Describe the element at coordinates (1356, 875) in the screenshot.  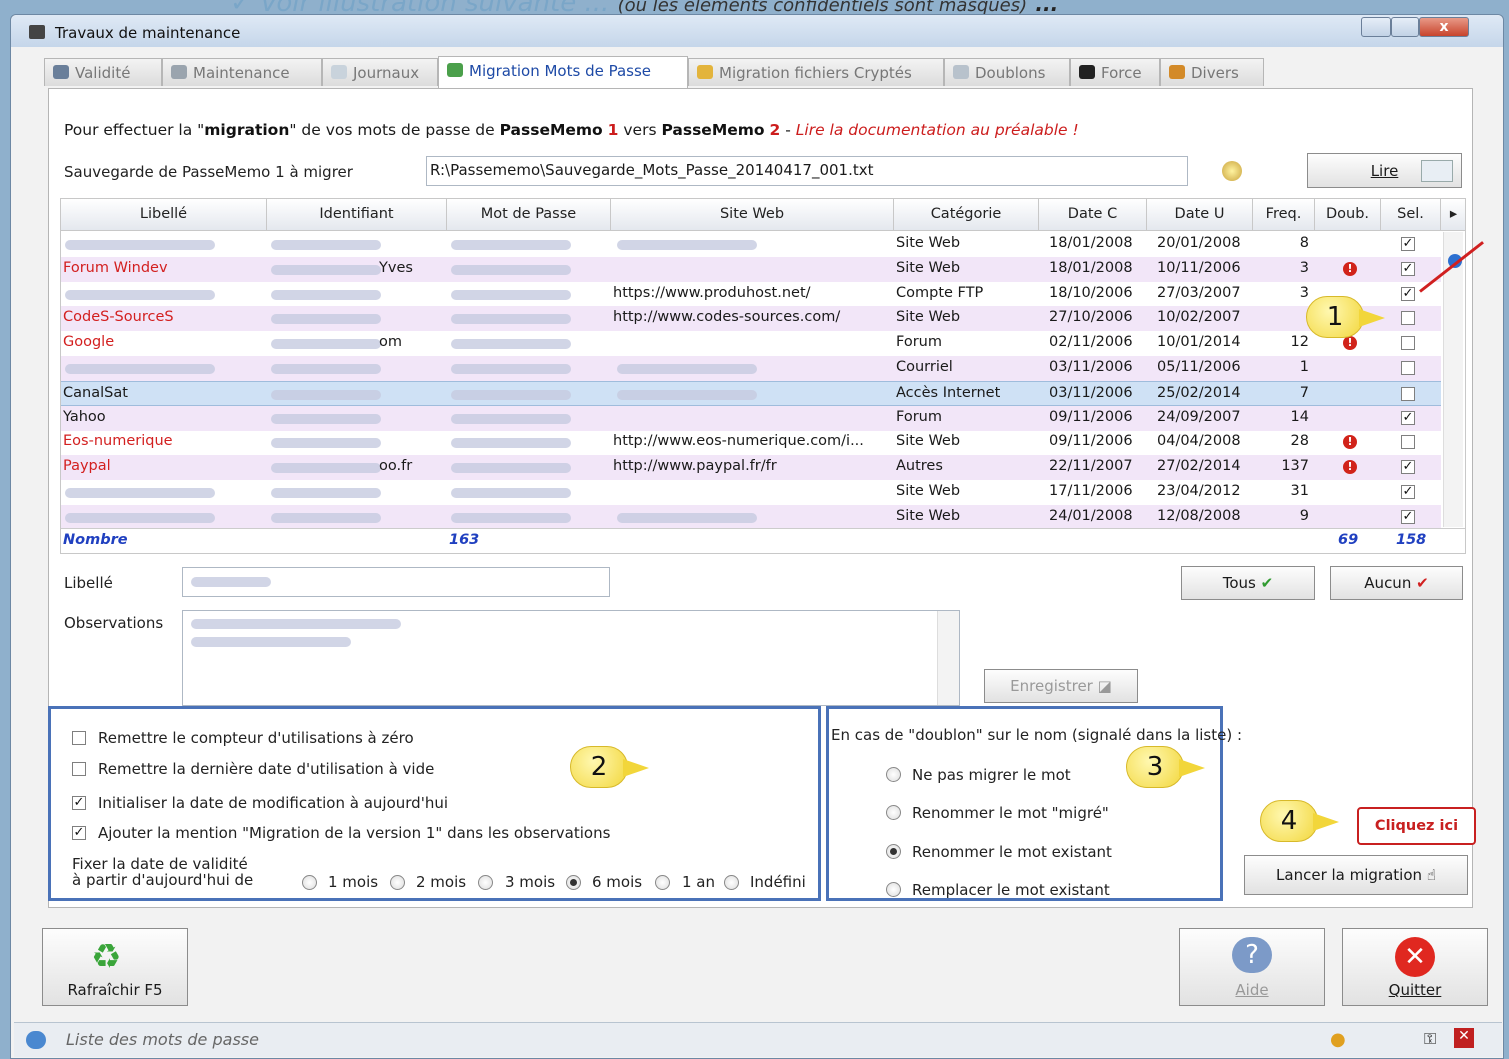
I see `lancer-migration-button: Lancer la migration ☝` at that location.